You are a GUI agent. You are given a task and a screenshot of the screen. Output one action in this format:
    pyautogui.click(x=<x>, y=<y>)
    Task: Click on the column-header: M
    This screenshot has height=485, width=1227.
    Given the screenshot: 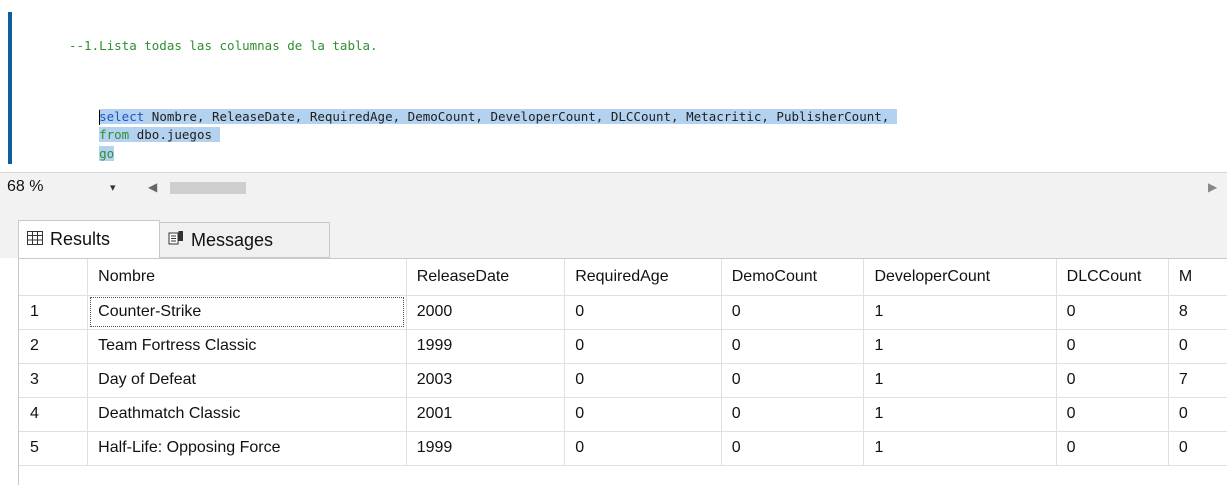 What is the action you would take?
    pyautogui.click(x=1197, y=277)
    